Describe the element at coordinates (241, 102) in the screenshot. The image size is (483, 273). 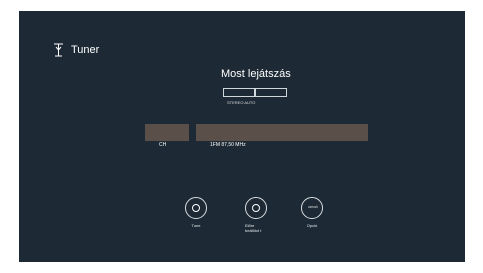
I see `stereo-status: STEREO AUTO` at that location.